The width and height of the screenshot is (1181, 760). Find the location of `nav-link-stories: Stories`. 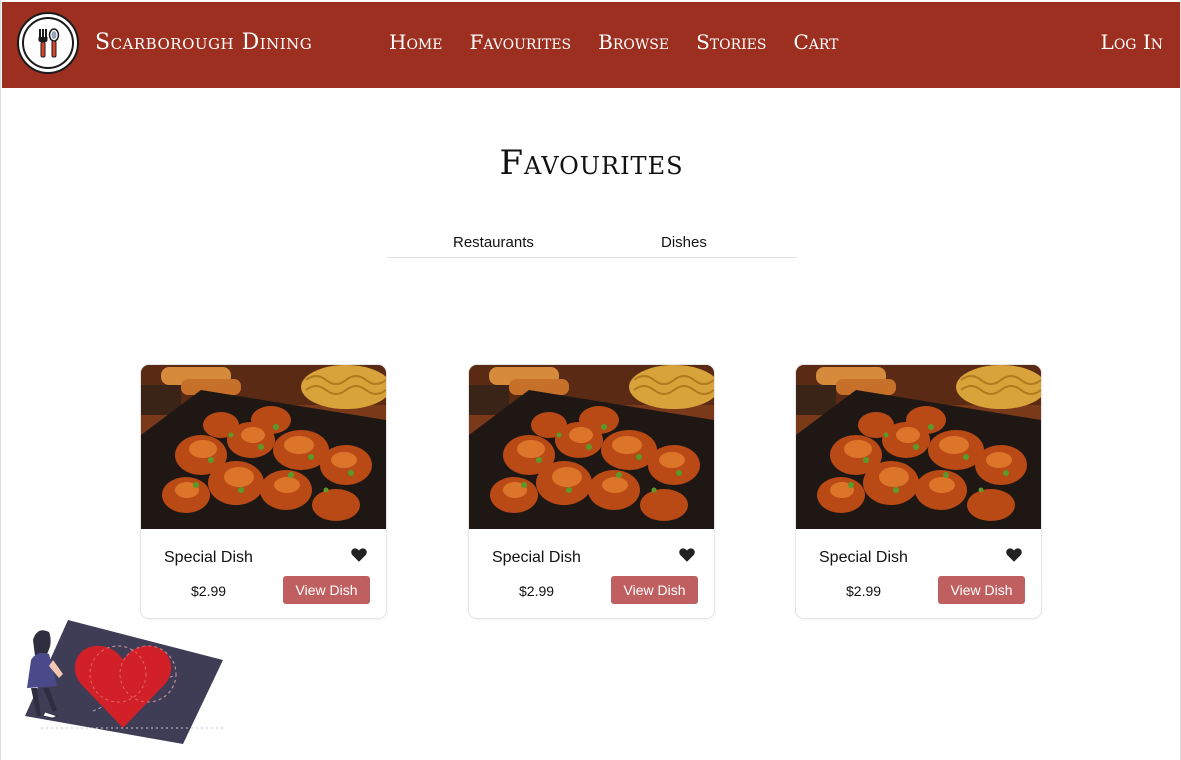

nav-link-stories: Stories is located at coordinates (731, 42).